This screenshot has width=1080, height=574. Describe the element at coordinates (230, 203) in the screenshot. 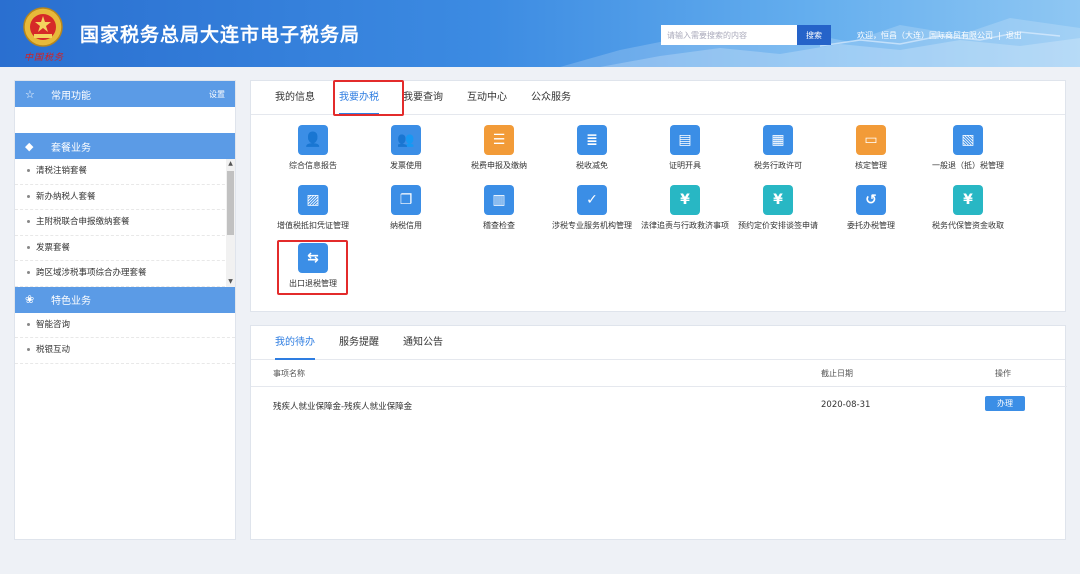

I see `scroll-thumb` at that location.